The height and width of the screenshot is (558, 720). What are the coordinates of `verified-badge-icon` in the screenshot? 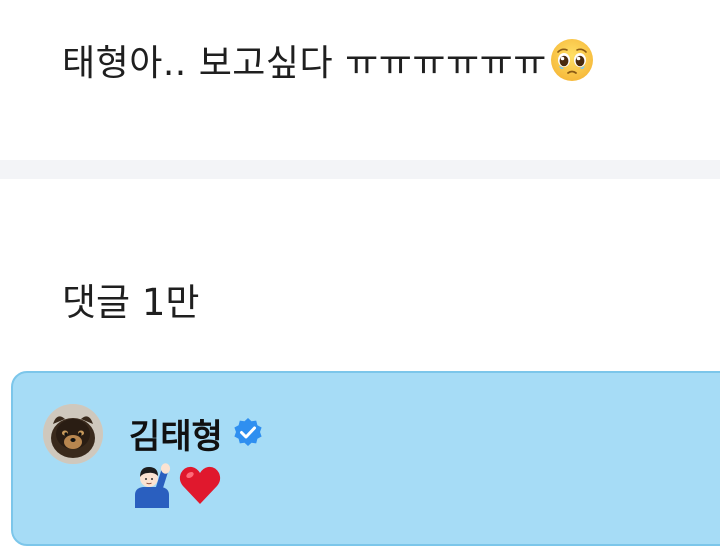 It's located at (248, 432).